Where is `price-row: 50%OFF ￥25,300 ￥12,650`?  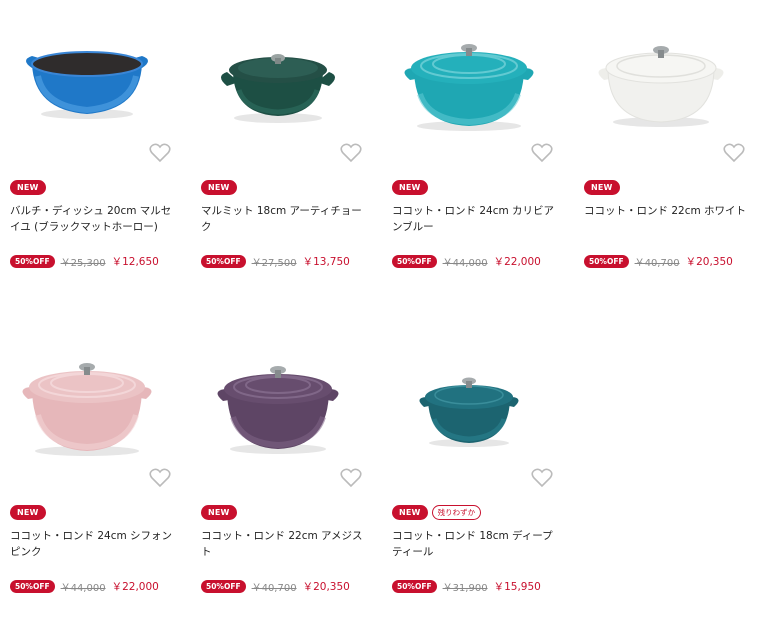 price-row: 50%OFF ￥25,300 ￥12,650 is located at coordinates (84, 261).